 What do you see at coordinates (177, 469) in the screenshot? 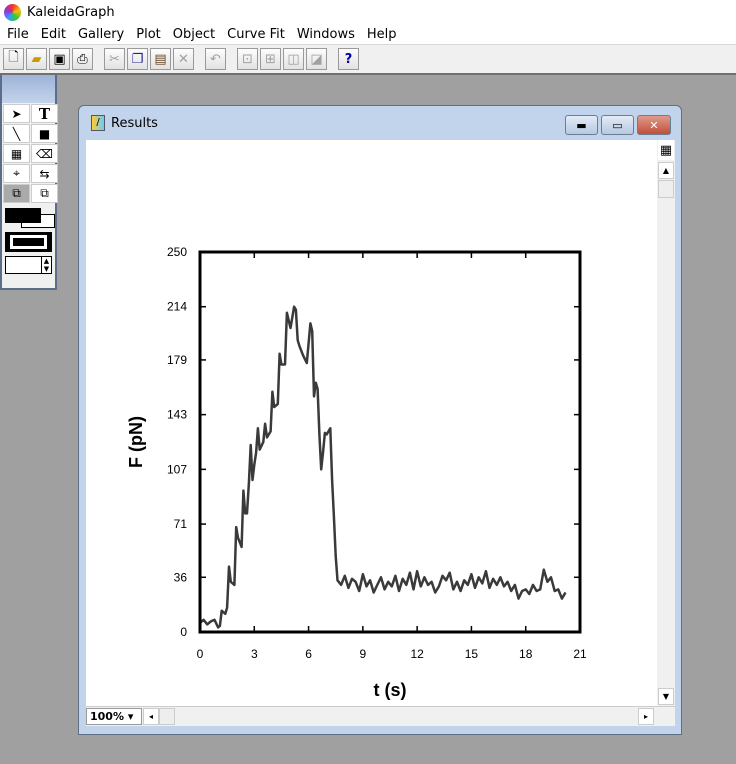
I see `y-tick-label: 107` at bounding box center [177, 469].